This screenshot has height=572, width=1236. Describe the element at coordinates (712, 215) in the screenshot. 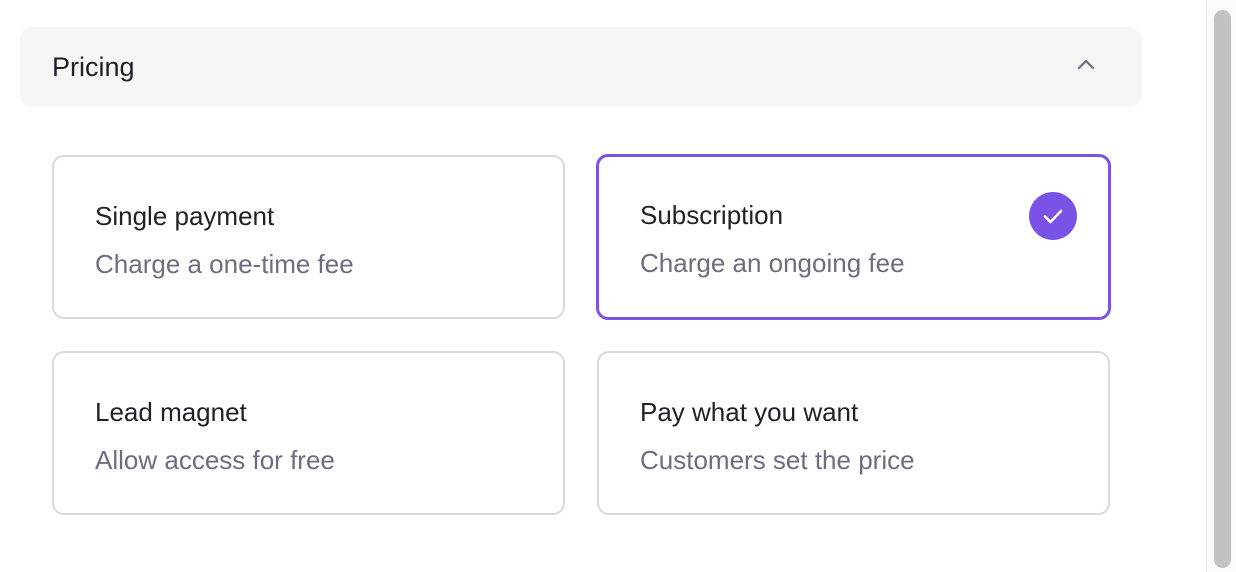

I see `option-title: Subscription` at that location.